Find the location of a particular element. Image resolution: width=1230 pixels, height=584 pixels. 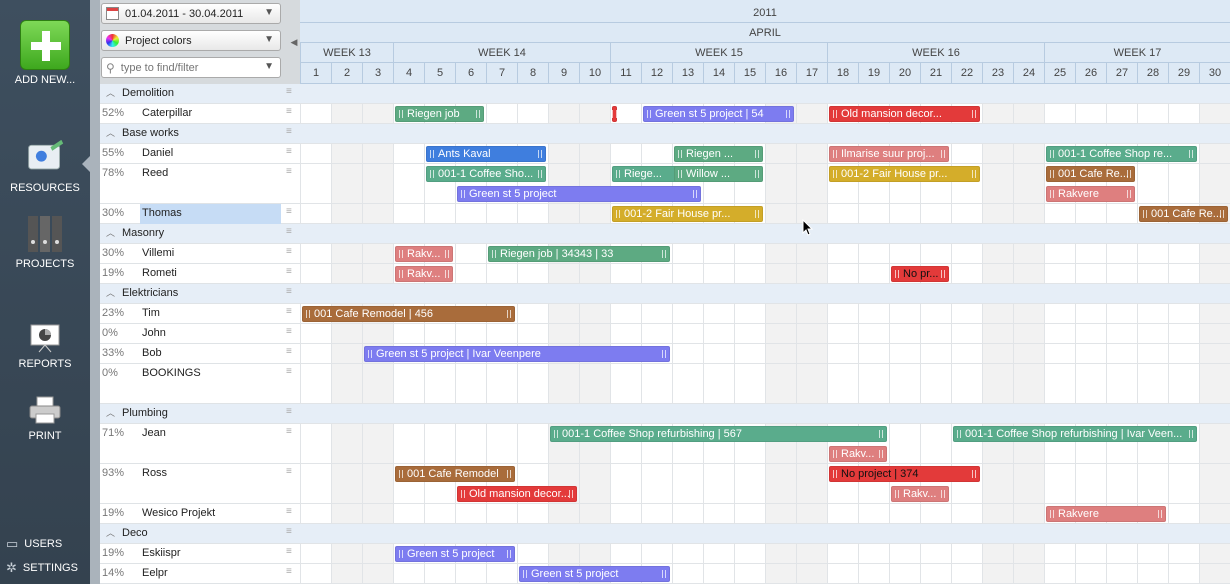

nav-settings: ✲ SETTINGS is located at coordinates (42, 568).